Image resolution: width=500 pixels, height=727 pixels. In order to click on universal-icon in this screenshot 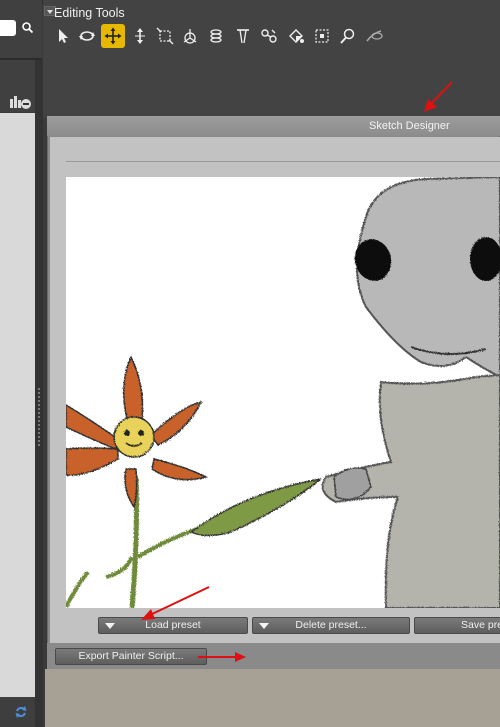, I will do `click(190, 36)`.